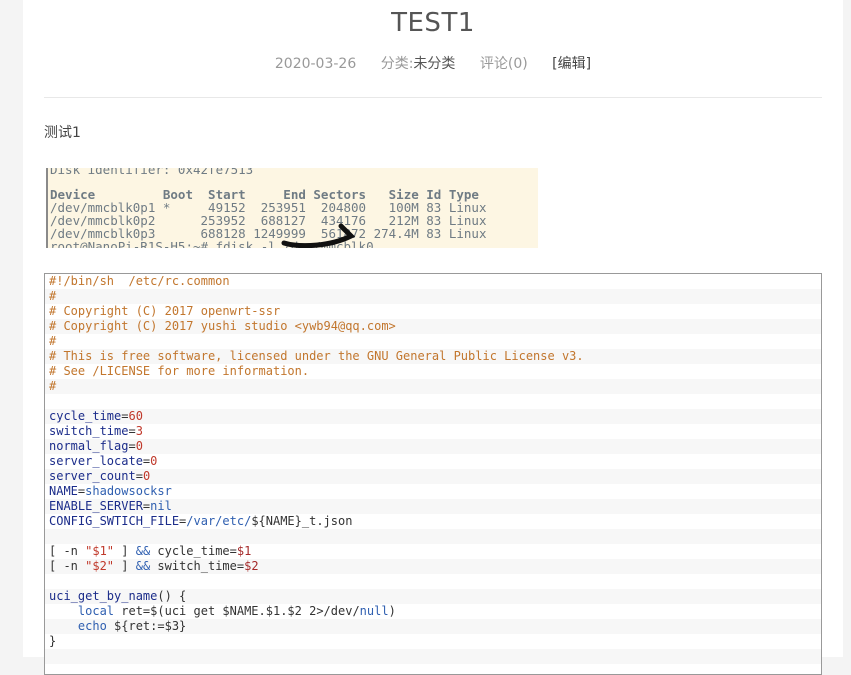 This screenshot has height=675, width=851. Describe the element at coordinates (197, 566) in the screenshot. I see `code-token: switch_time=` at that location.